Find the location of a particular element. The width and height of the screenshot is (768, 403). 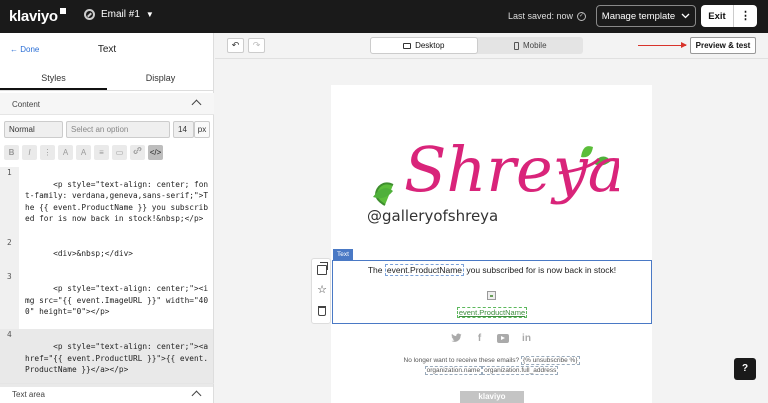

panel-tabs: Styles Display is located at coordinates (107, 80).